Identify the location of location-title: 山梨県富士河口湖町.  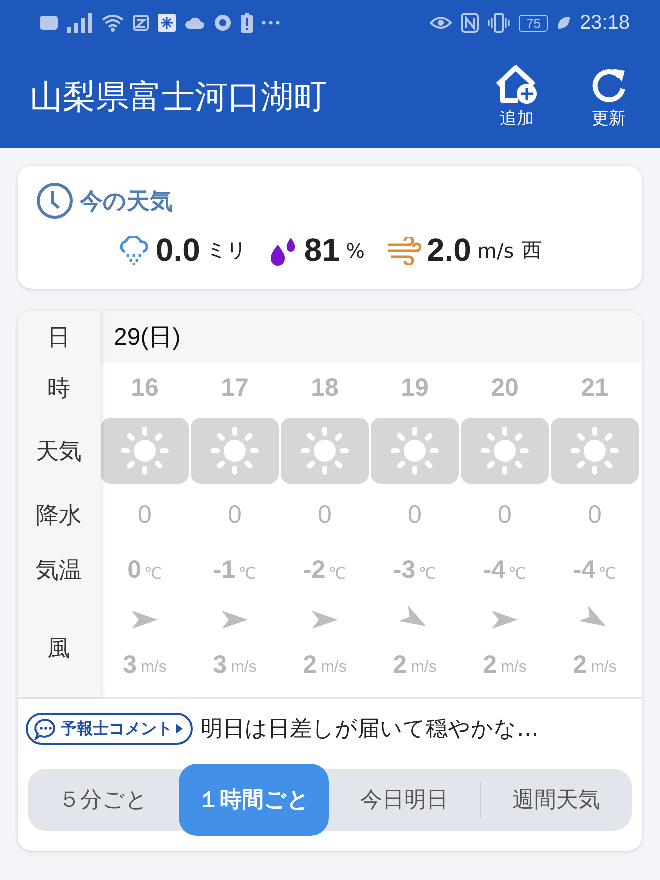
(178, 97).